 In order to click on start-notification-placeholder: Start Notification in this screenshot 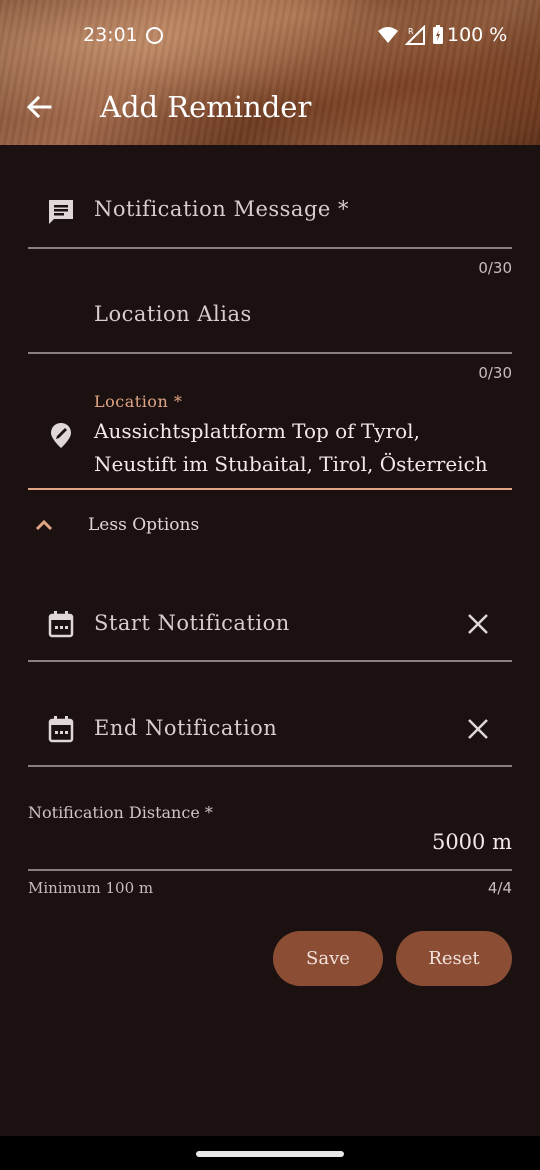, I will do `click(192, 623)`.